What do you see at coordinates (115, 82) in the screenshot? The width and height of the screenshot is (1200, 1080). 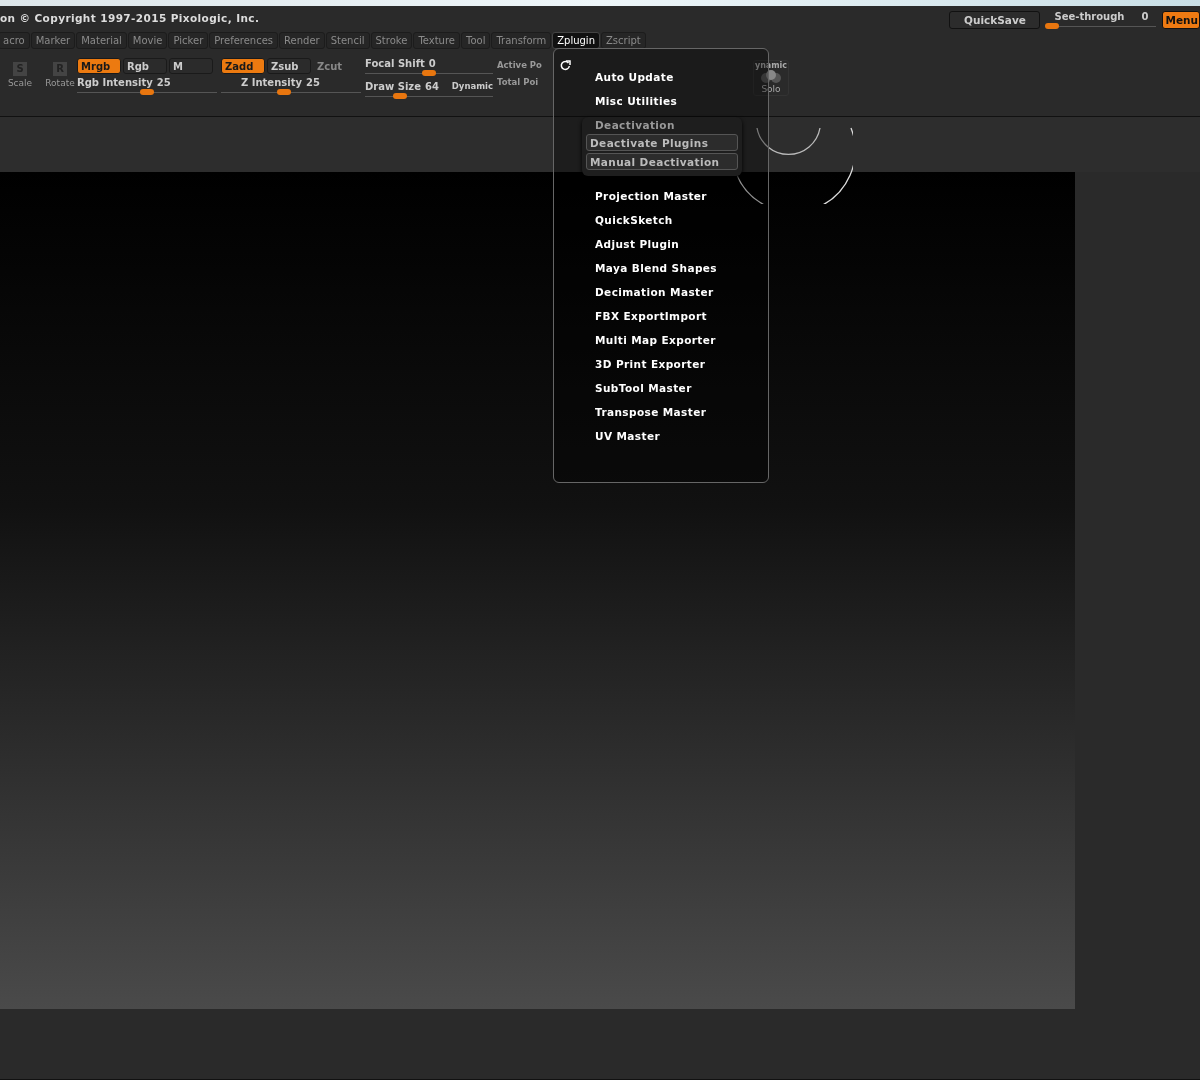 I see `slider-label: Rgb Intensity` at bounding box center [115, 82].